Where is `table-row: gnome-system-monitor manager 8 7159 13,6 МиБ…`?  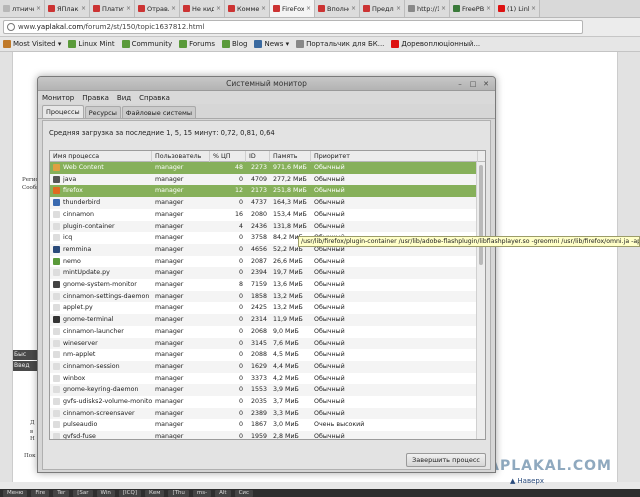 table-row: gnome-system-monitor manager 8 7159 13,6 МиБ… is located at coordinates (264, 285).